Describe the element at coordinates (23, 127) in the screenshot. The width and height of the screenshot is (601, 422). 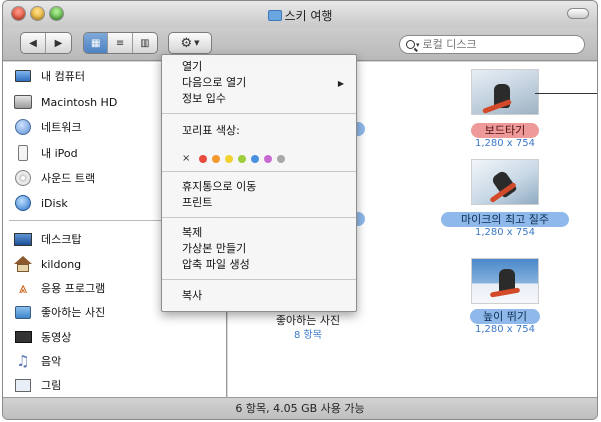
I see `network-globe-icon` at that location.